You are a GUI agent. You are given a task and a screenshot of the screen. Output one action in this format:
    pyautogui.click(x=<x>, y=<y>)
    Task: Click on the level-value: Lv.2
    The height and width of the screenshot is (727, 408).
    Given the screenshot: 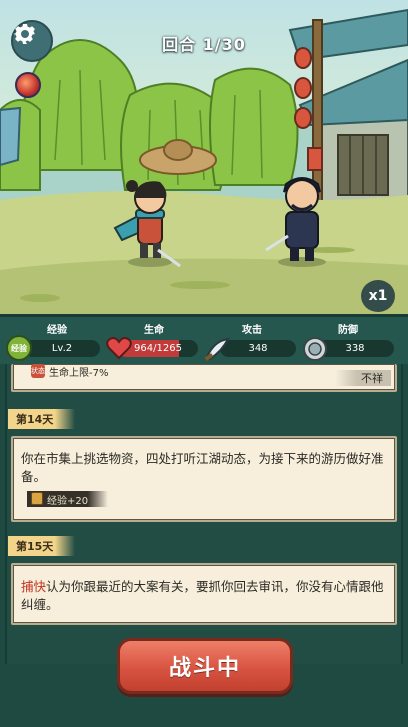 What is the action you would take?
    pyautogui.click(x=62, y=348)
    